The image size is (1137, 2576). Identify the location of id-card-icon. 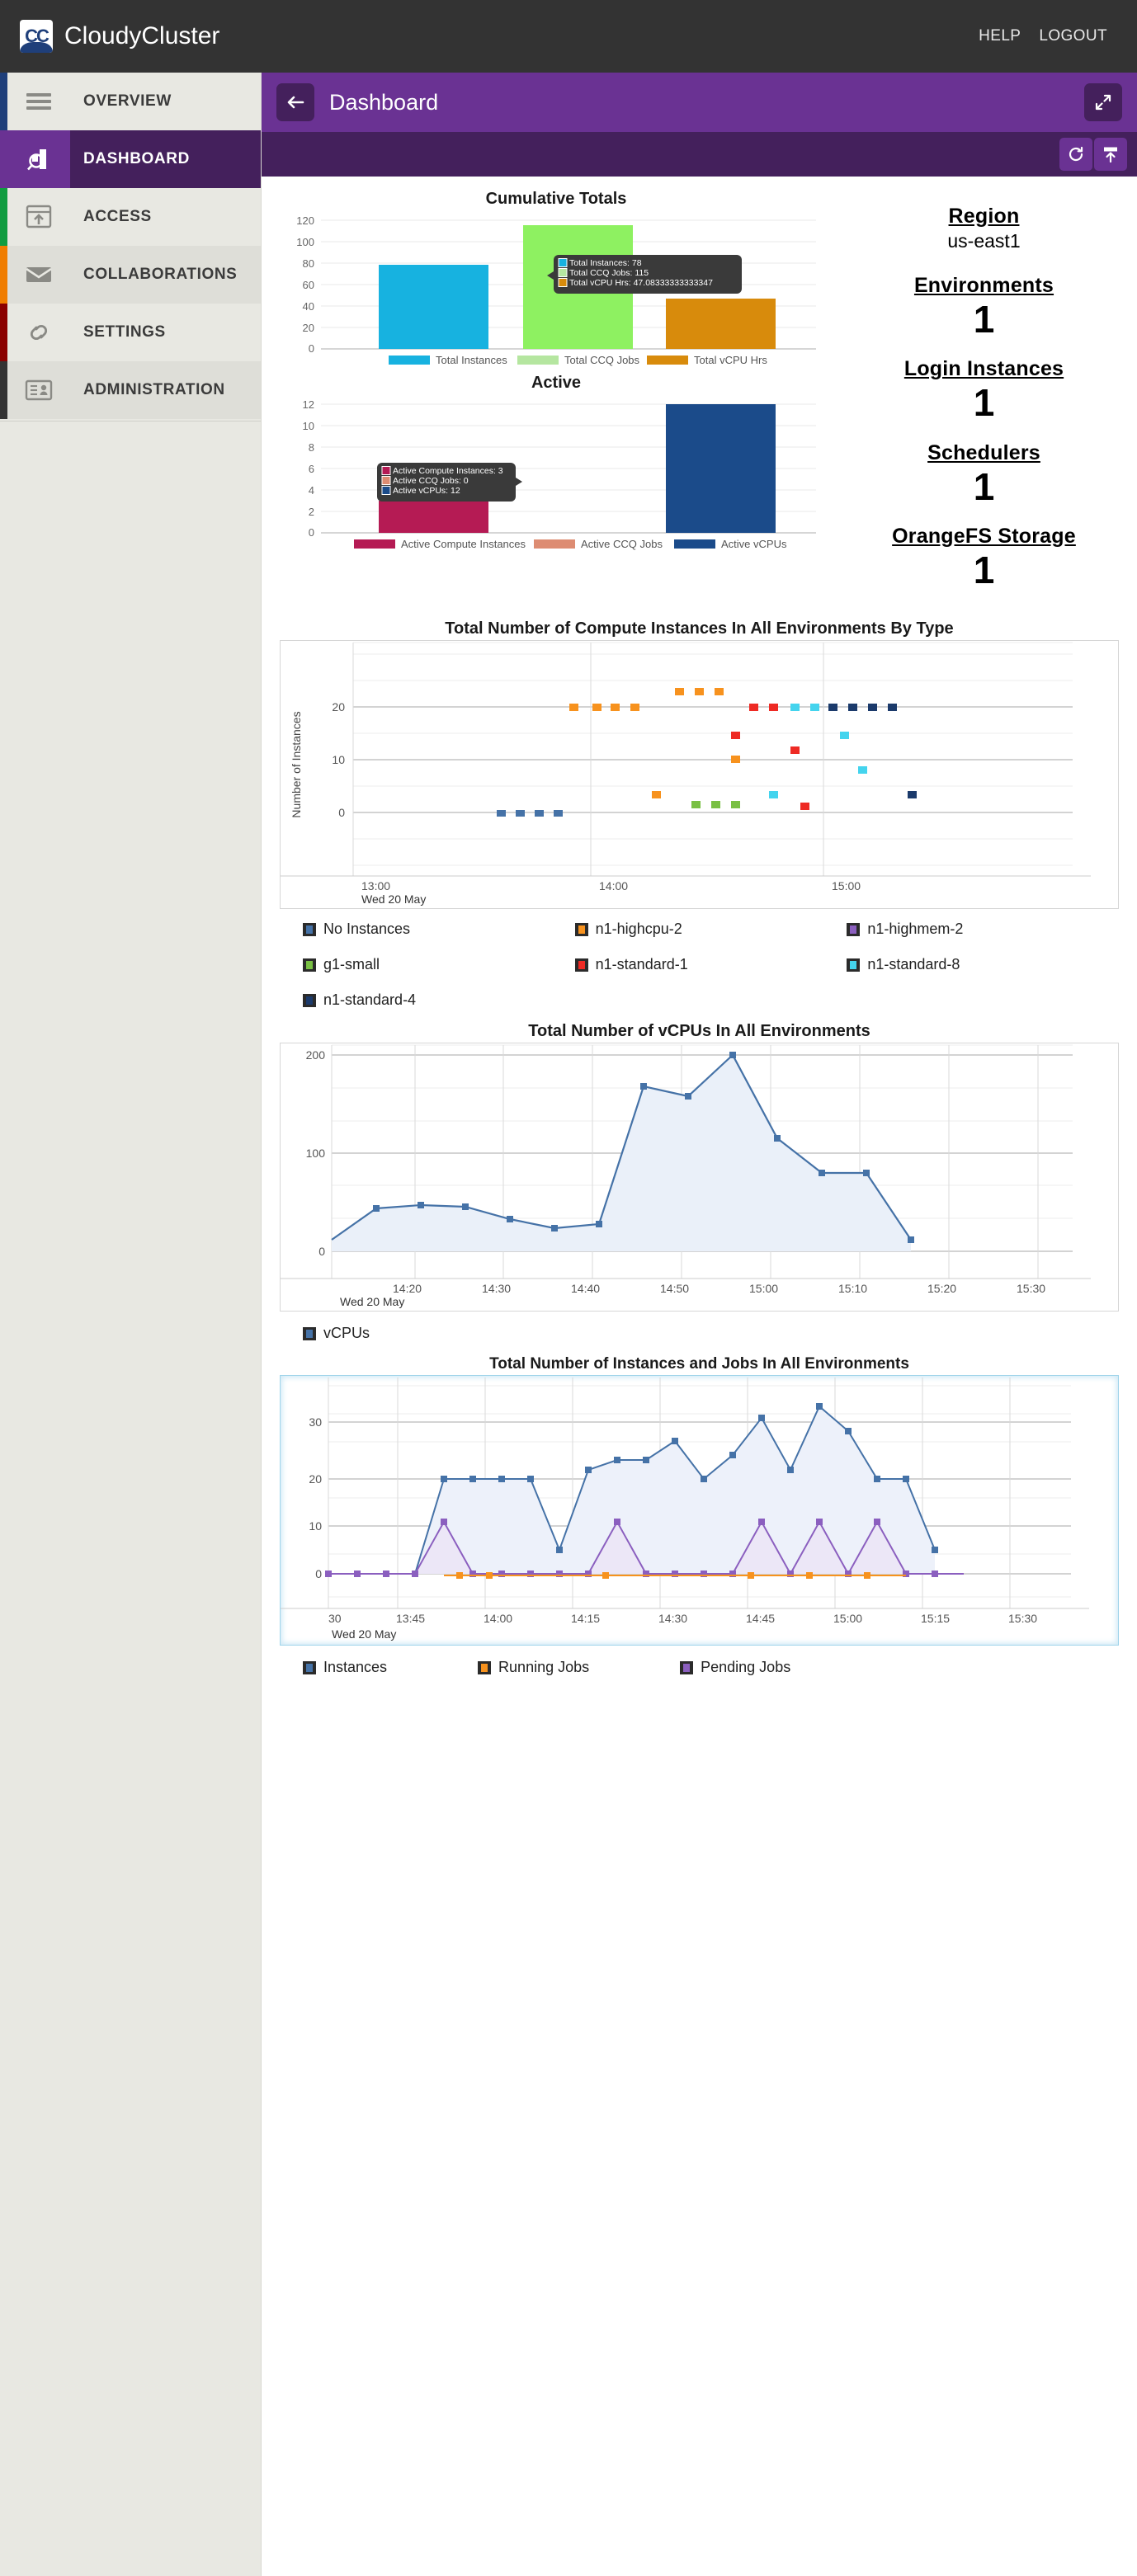
(38, 390).